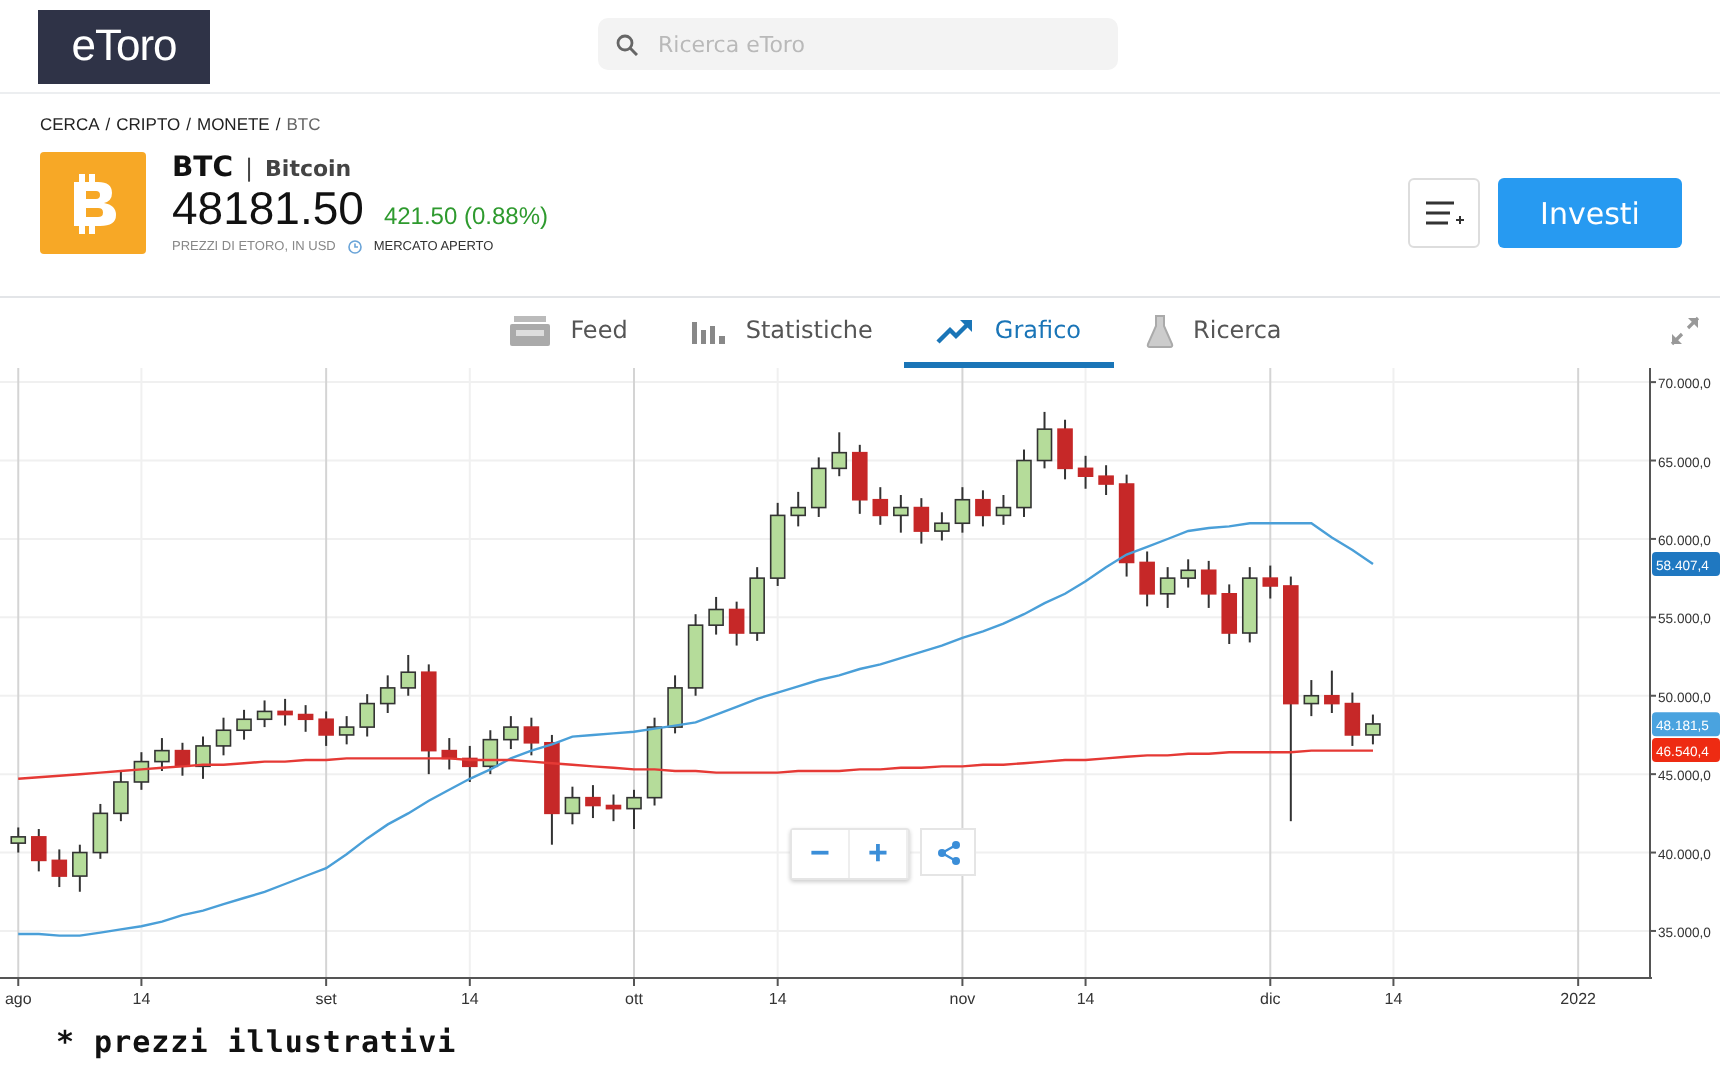  Describe the element at coordinates (1009, 333) in the screenshot. I see `tab: Grafico` at that location.